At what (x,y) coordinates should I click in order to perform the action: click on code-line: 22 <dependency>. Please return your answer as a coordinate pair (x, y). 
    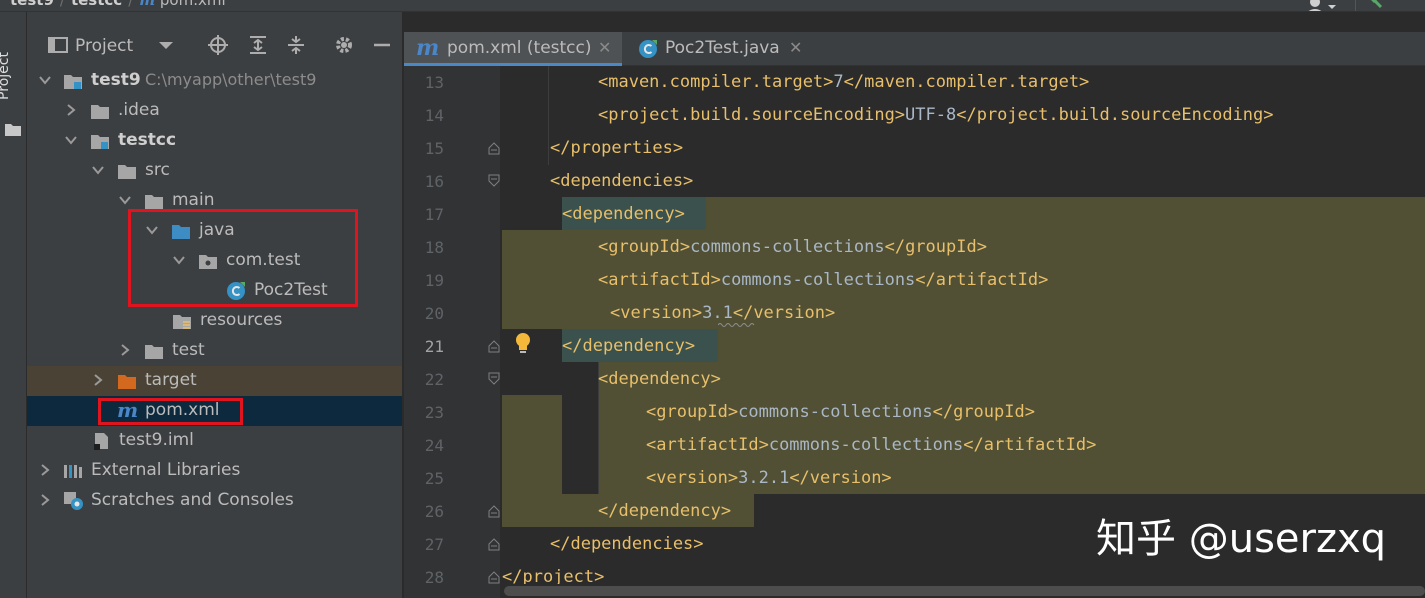
    Looking at the image, I should click on (914, 379).